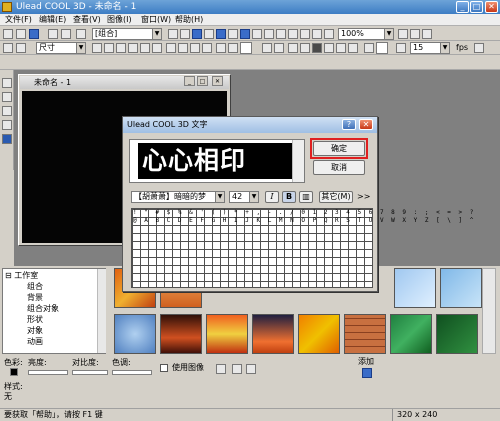 The height and width of the screenshot is (421, 500). I want to click on reverse-icon, so click(279, 48).